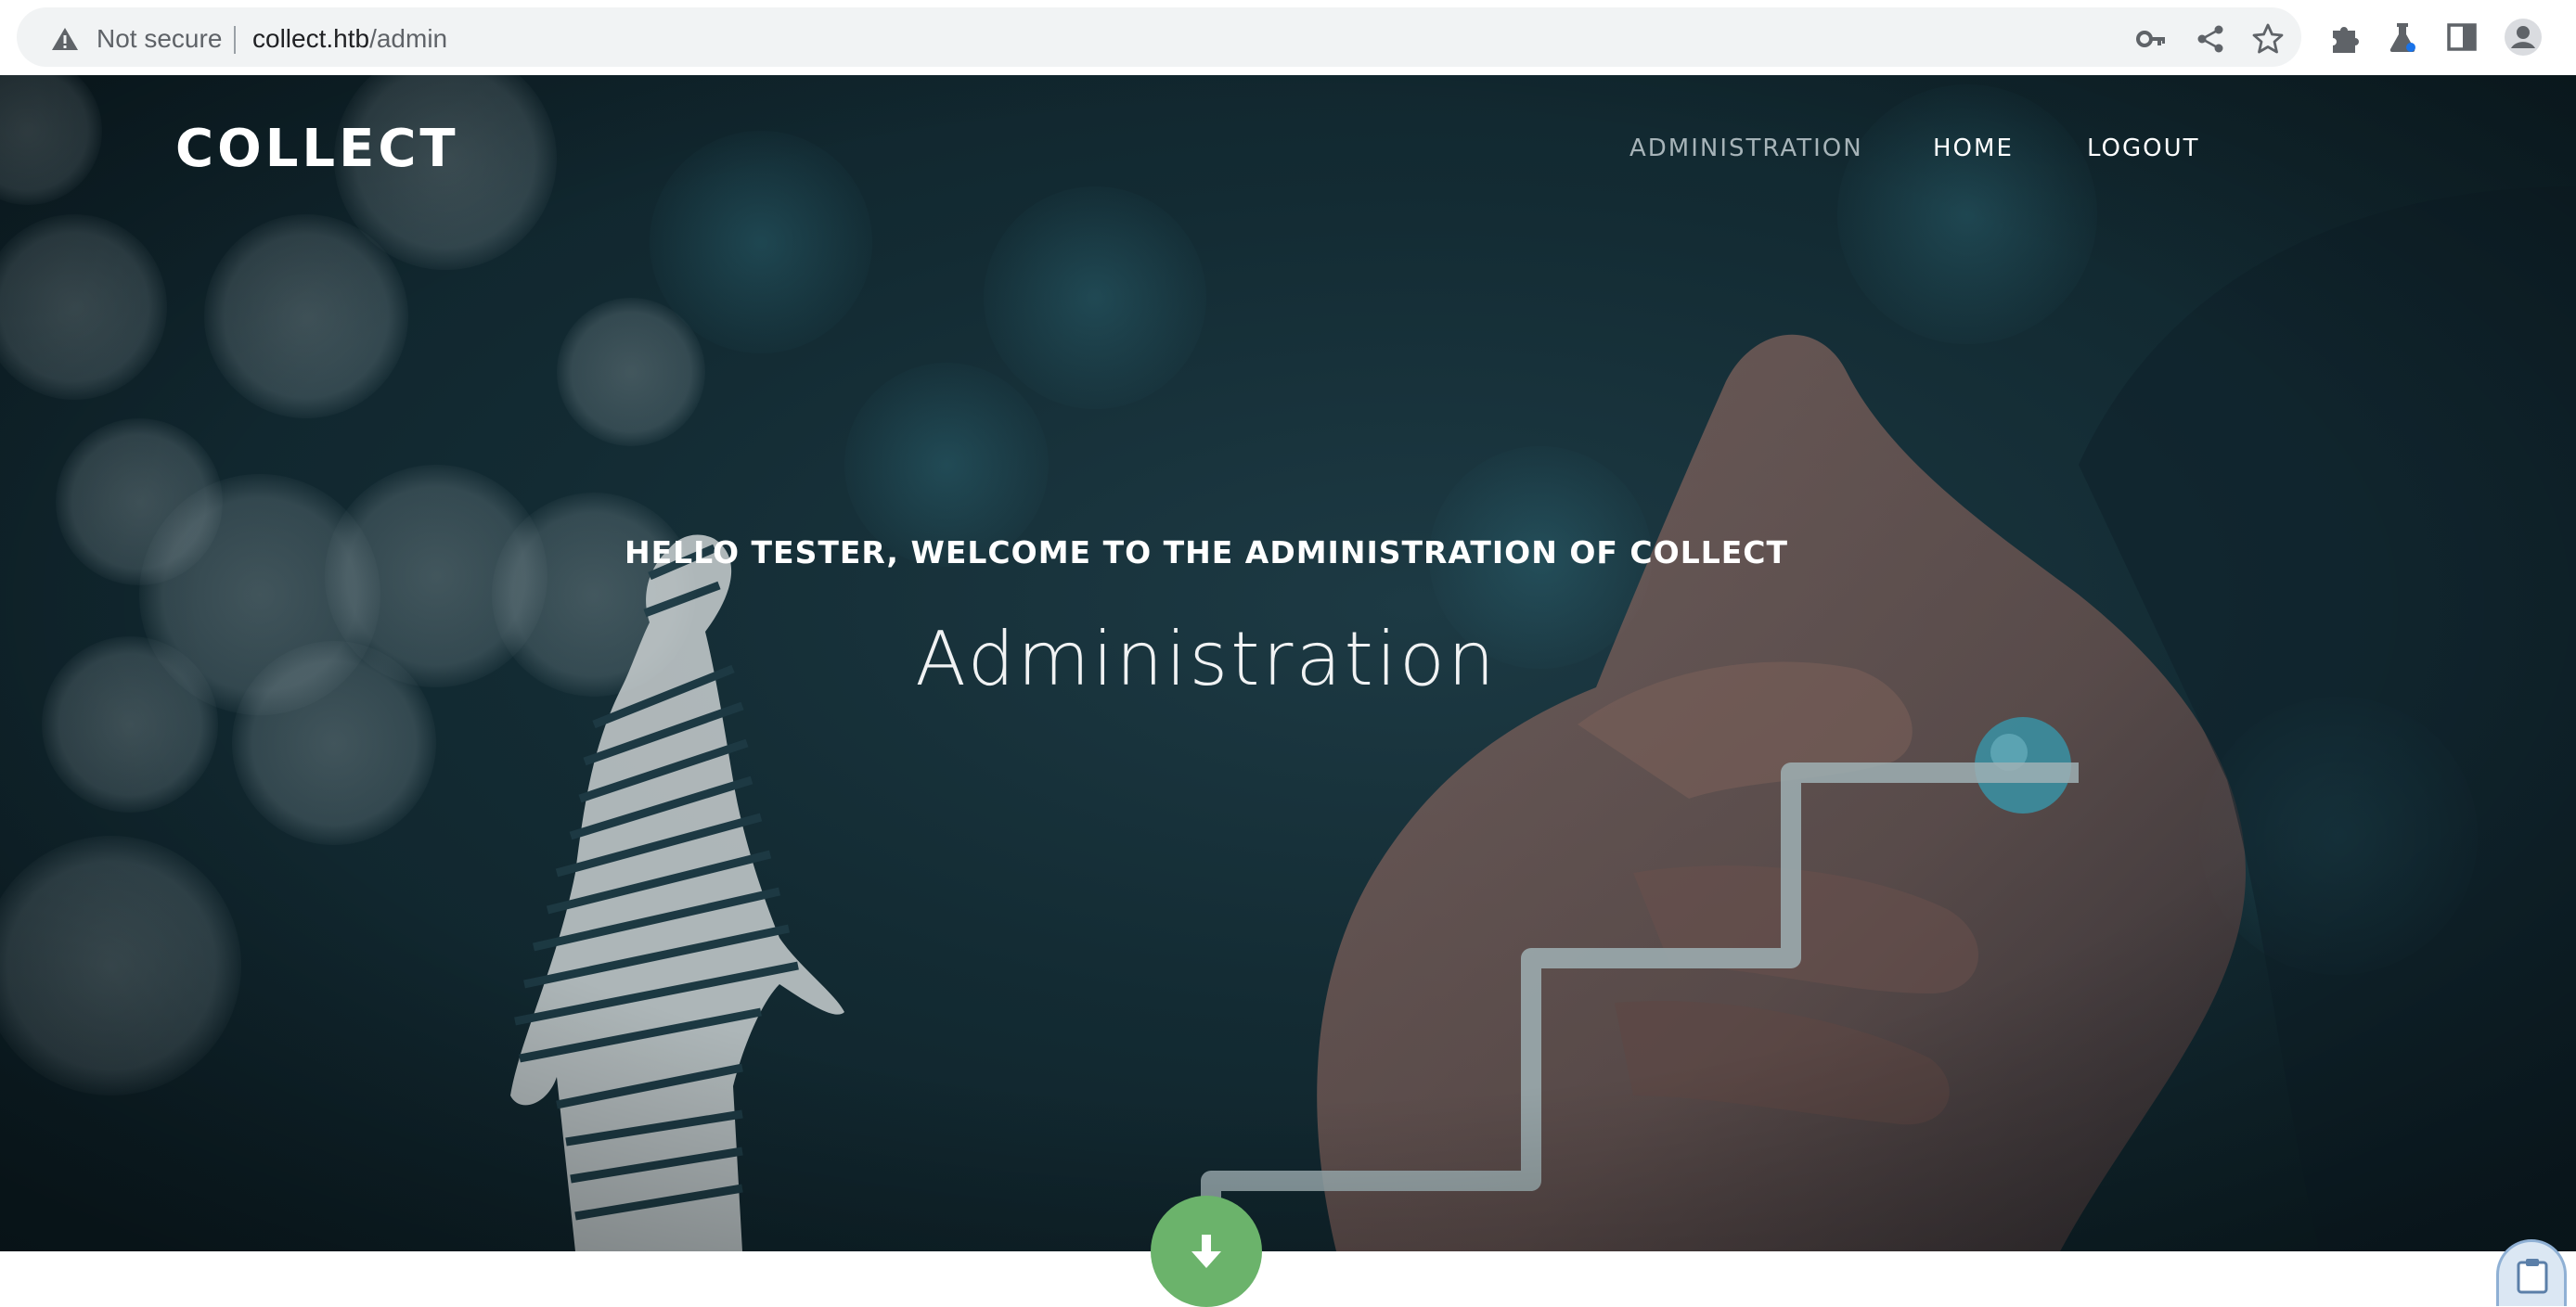 This screenshot has width=2576, height=1307. What do you see at coordinates (65, 39) in the screenshot?
I see `warning-icon` at bounding box center [65, 39].